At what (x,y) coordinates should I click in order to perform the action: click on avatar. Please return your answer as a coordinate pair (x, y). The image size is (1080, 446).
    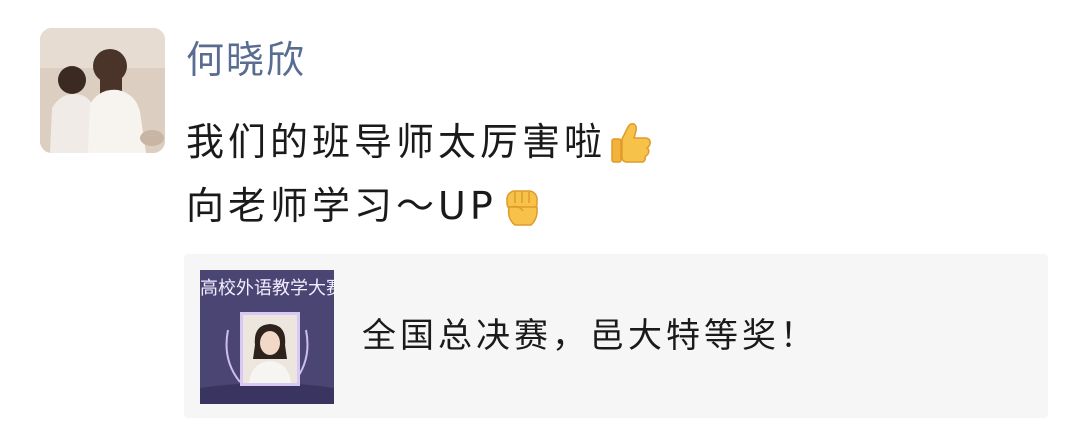
    Looking at the image, I should click on (102, 90).